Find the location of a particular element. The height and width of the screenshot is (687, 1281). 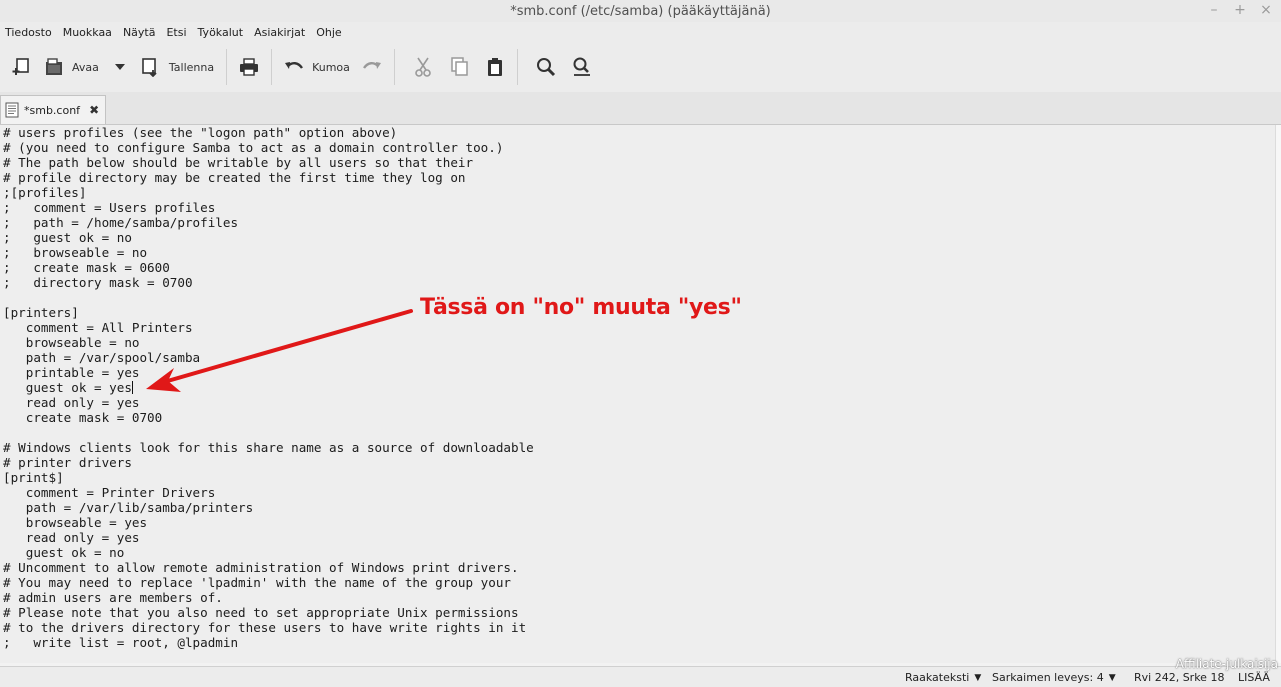

minimize-button: – is located at coordinates (1214, 10).